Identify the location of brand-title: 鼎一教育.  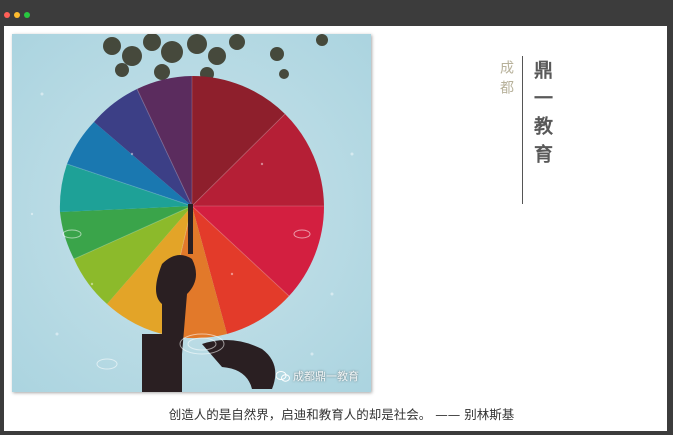
(542, 116).